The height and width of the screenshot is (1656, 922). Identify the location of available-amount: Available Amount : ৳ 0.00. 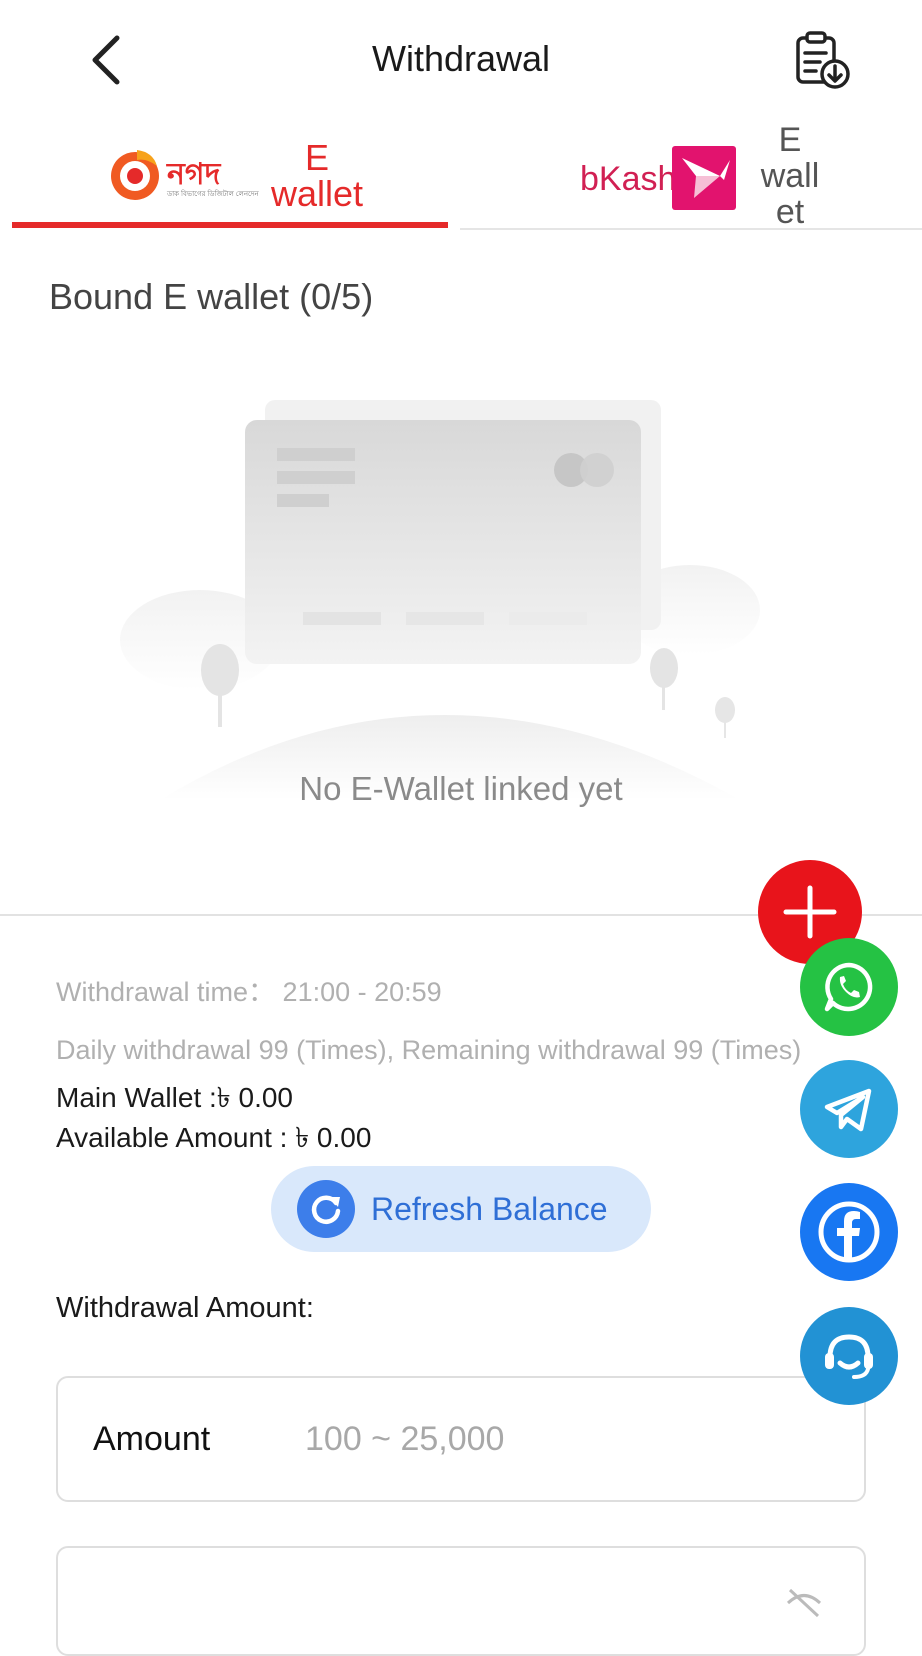
(214, 1137).